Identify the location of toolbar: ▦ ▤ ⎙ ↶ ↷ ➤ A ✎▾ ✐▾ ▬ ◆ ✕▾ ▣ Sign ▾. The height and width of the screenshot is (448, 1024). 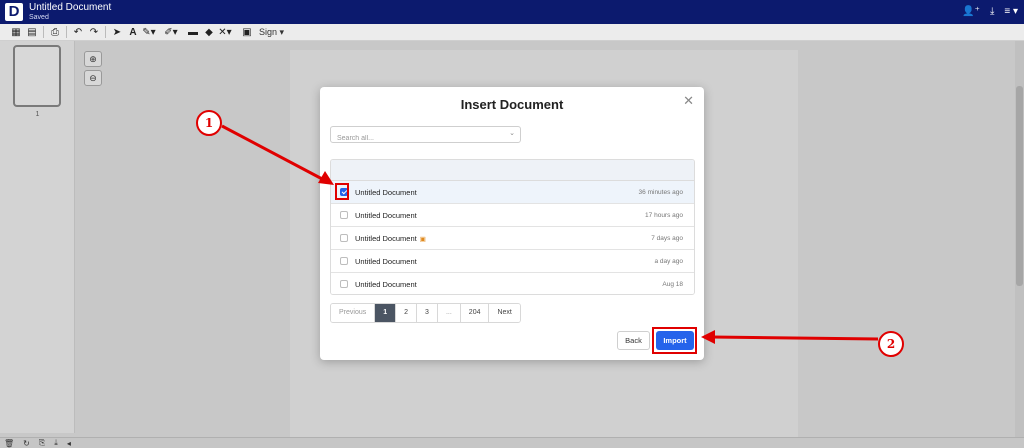
(512, 32).